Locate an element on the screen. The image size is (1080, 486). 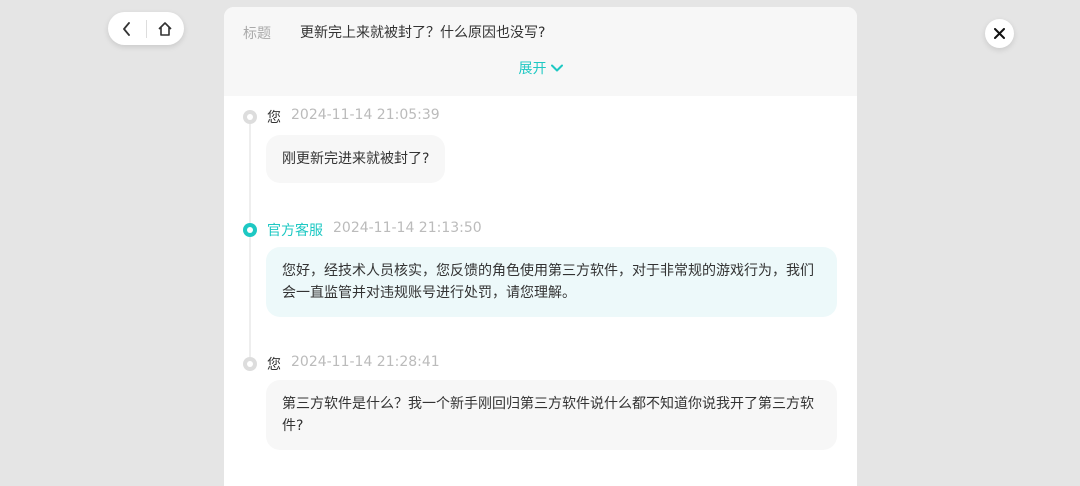
close-button is located at coordinates (999, 33).